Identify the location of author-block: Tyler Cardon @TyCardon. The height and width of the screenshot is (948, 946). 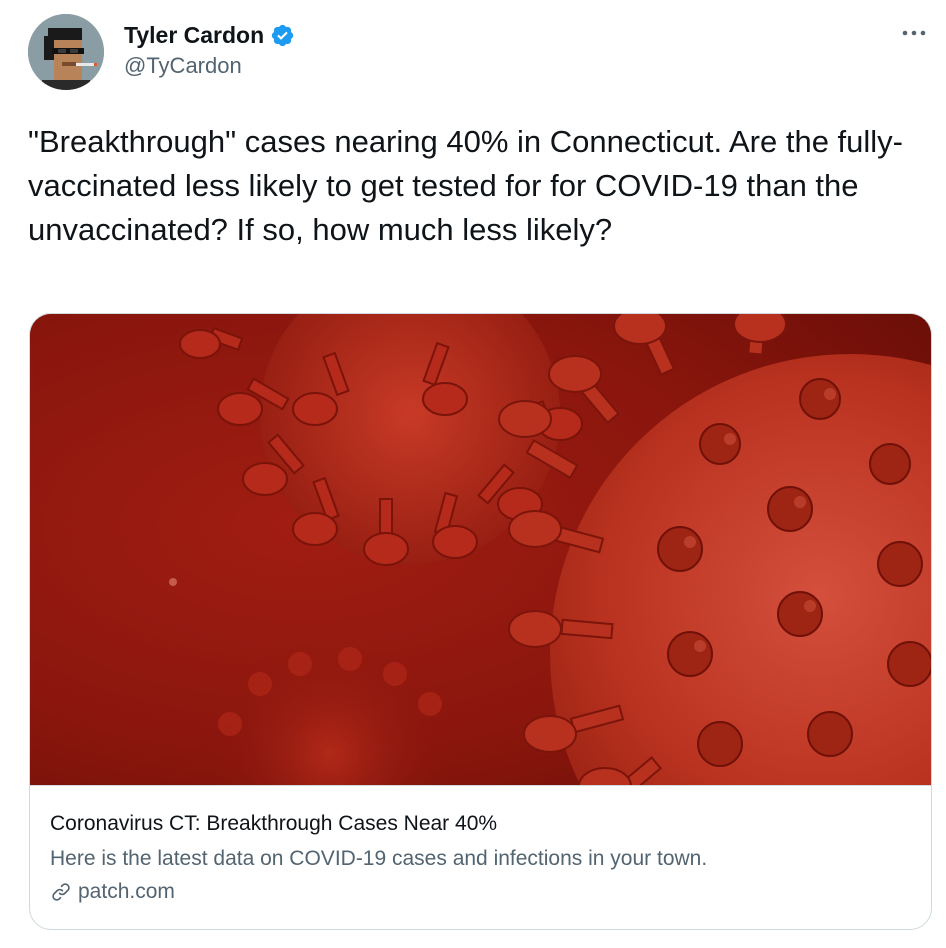
(209, 49).